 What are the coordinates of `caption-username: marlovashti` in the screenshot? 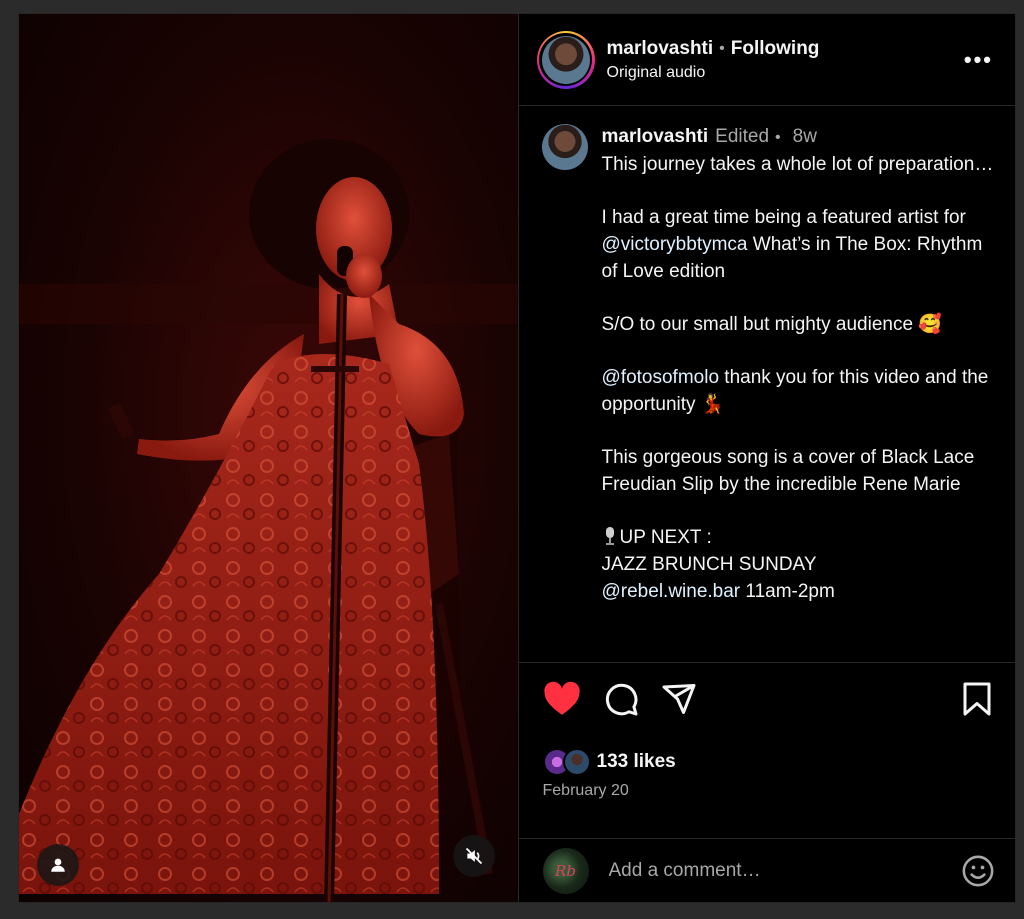 It's located at (655, 137).